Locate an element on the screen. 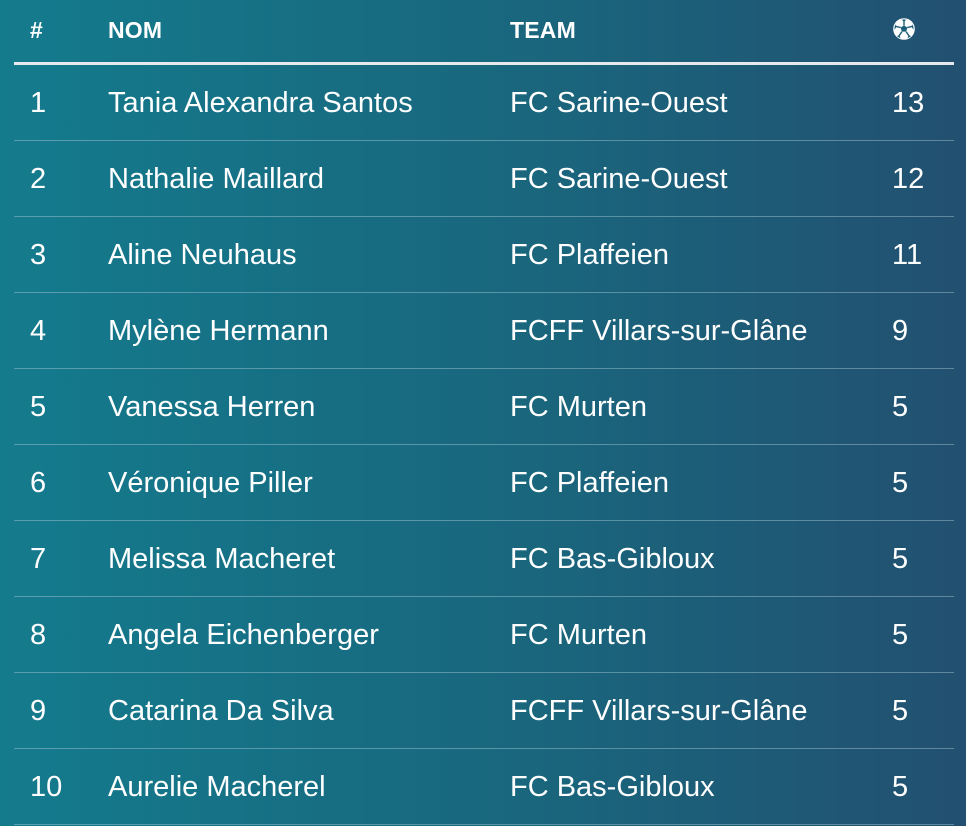  row-rank: 5 is located at coordinates (38, 407).